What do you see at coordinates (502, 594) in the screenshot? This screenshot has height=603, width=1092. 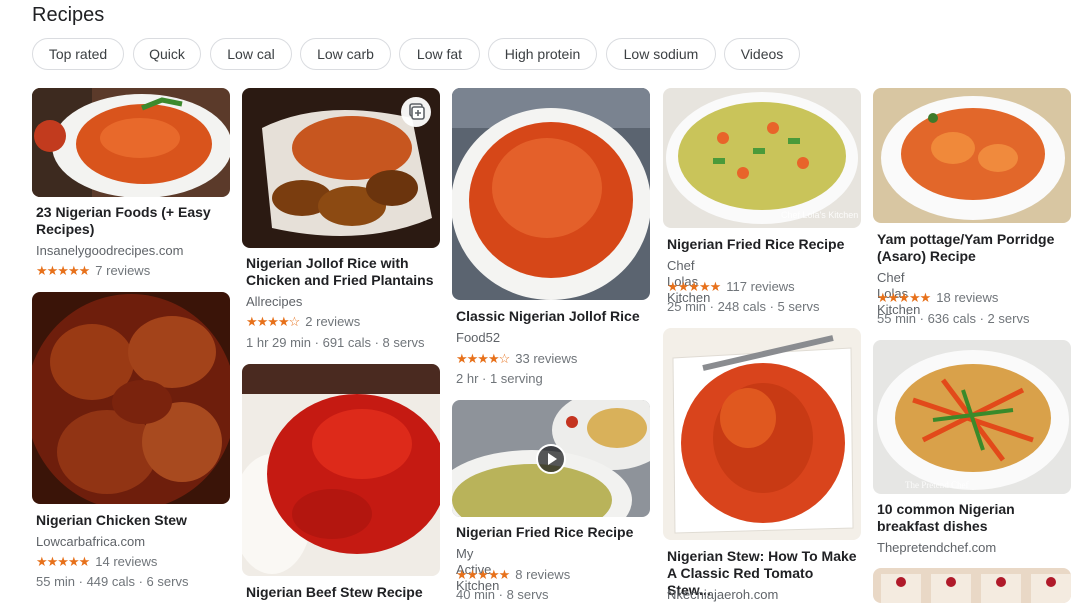 I see `recipe-meta: 40 min · 8 servs` at bounding box center [502, 594].